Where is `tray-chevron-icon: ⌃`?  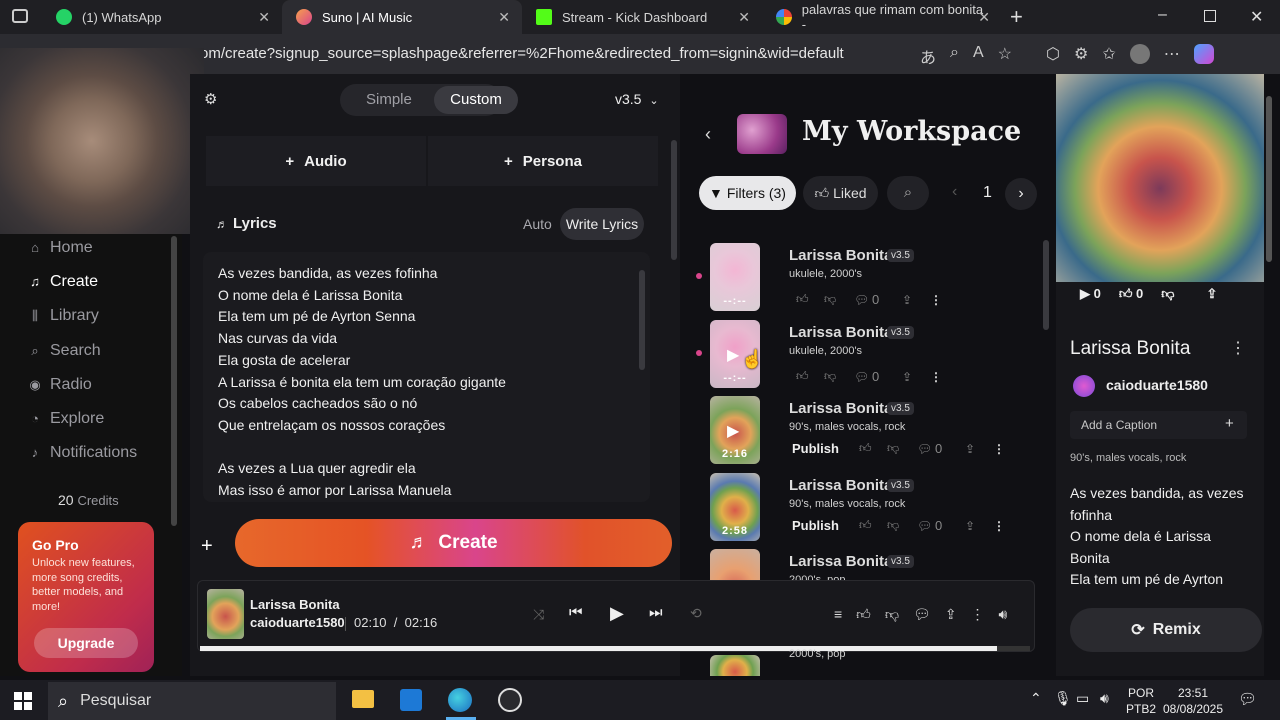 tray-chevron-icon: ⌃ is located at coordinates (1036, 698).